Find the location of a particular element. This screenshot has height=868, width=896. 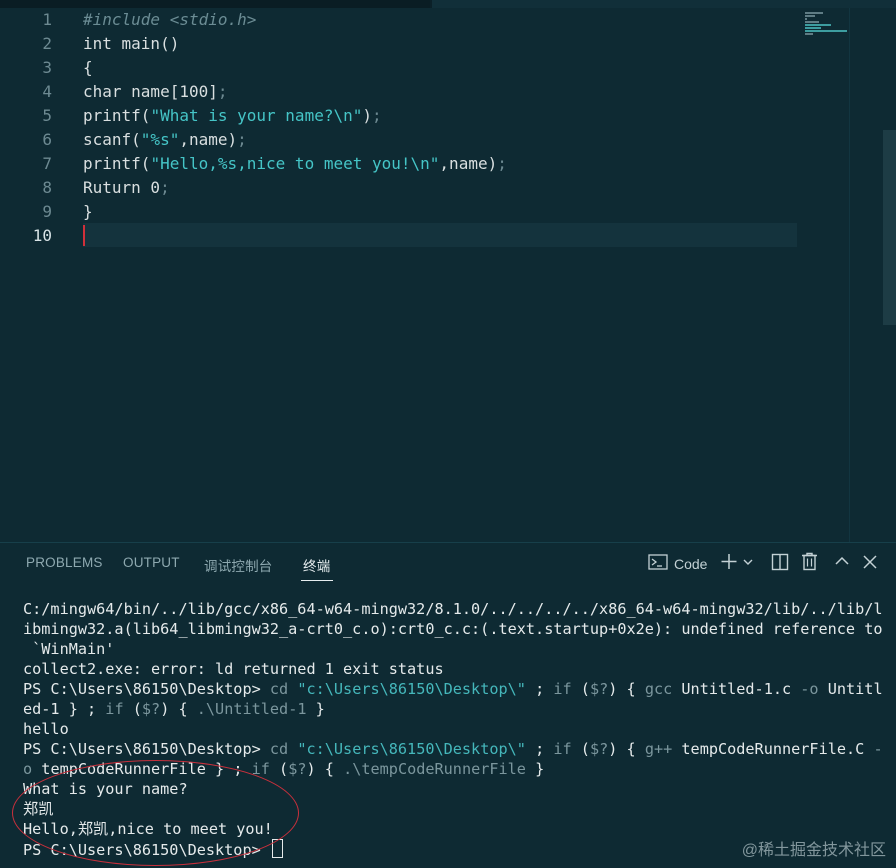

code-line: scanf("%s",name); is located at coordinates (165, 140).